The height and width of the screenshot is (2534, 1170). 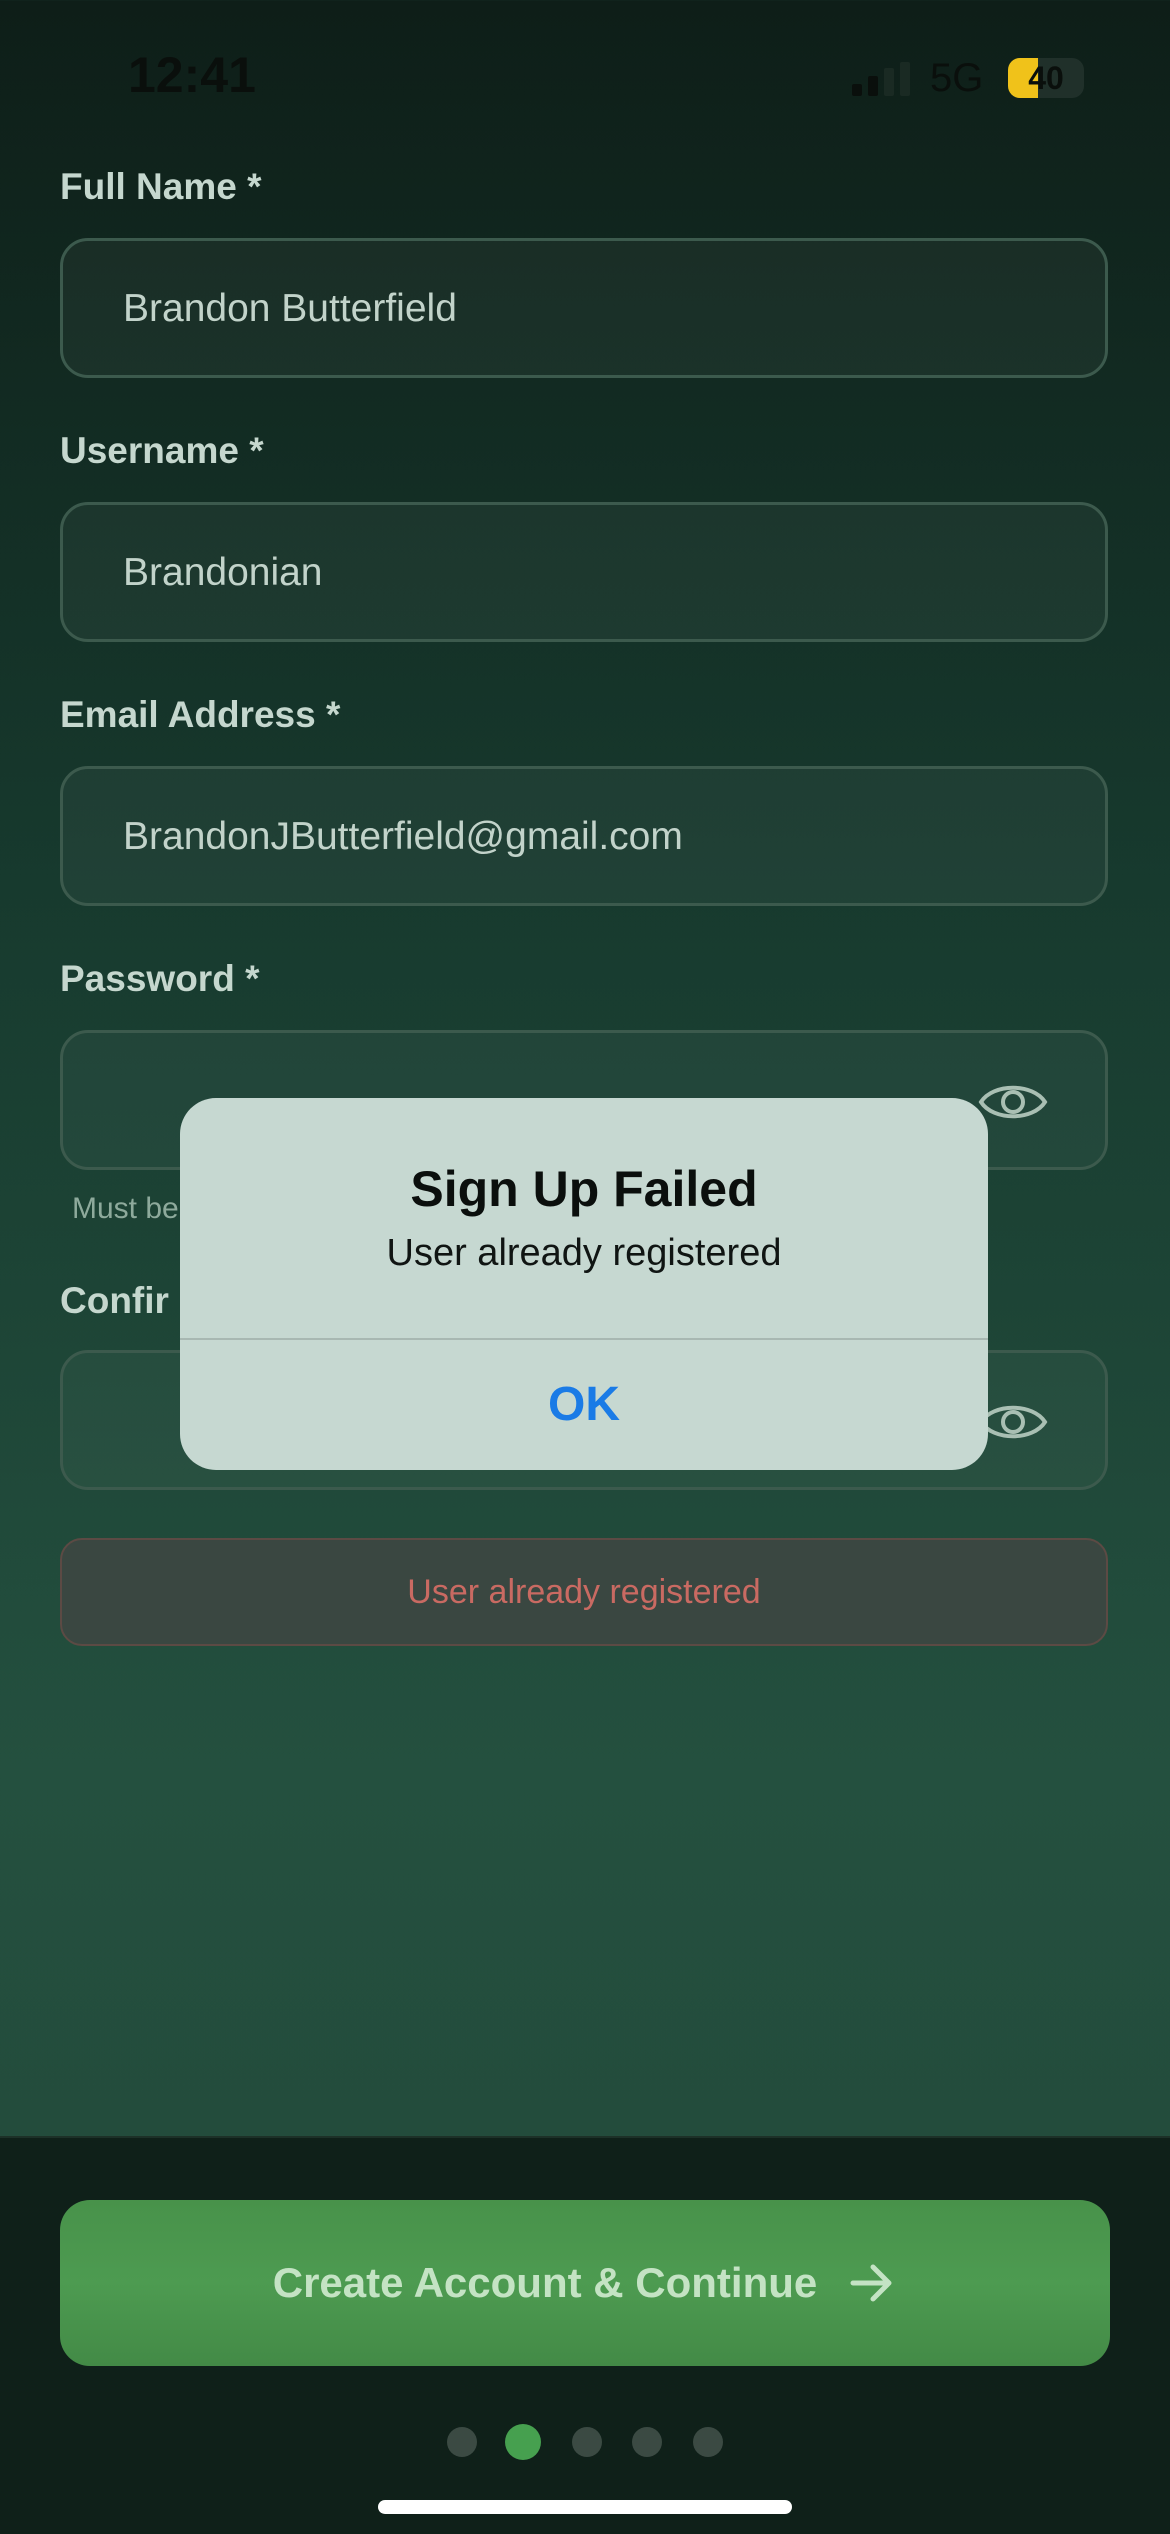 I want to click on create-account-button: Create Account & Continue, so click(x=585, y=2283).